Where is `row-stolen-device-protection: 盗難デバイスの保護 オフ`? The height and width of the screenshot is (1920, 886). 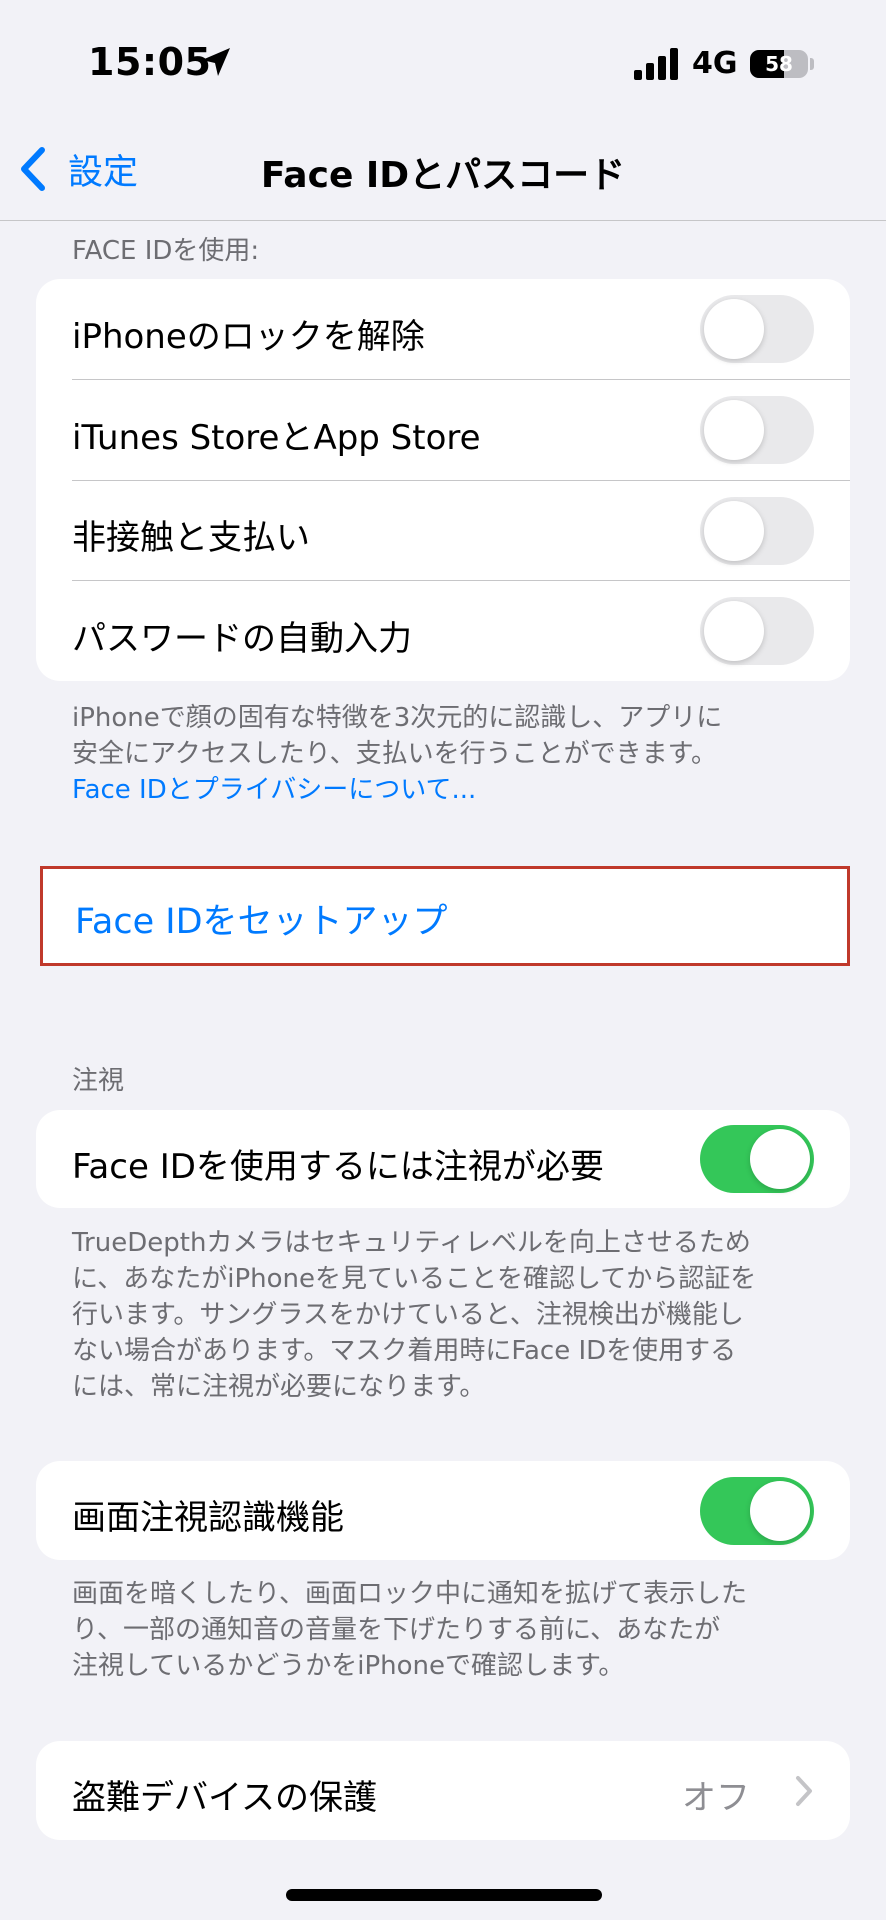 row-stolen-device-protection: 盗難デバイスの保護 オフ is located at coordinates (443, 1790).